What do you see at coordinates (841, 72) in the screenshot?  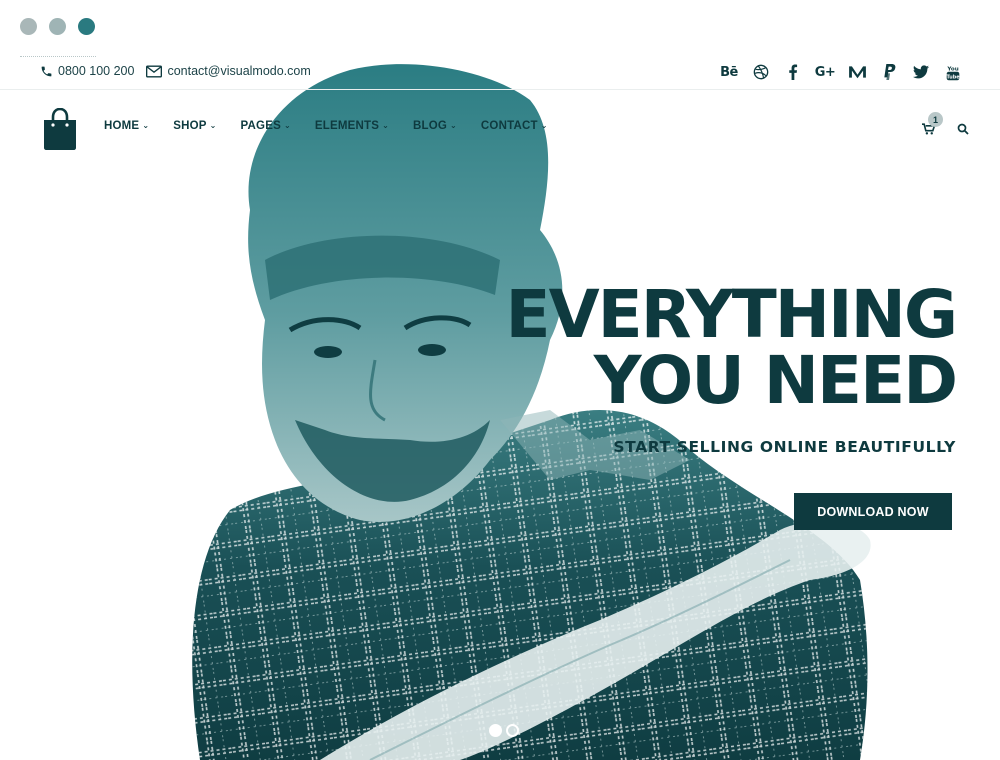 I see `social-links: Bē G+ You Tube` at bounding box center [841, 72].